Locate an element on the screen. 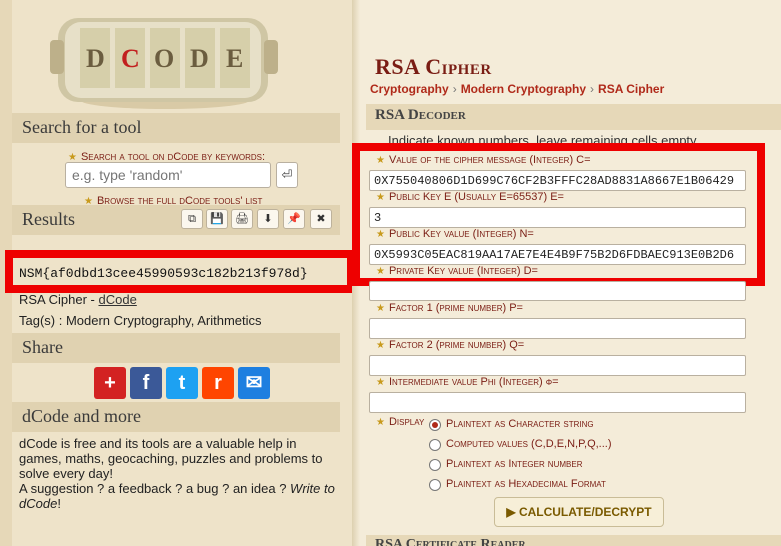 This screenshot has height=546, width=781. display-label-text: Display is located at coordinates (406, 422).